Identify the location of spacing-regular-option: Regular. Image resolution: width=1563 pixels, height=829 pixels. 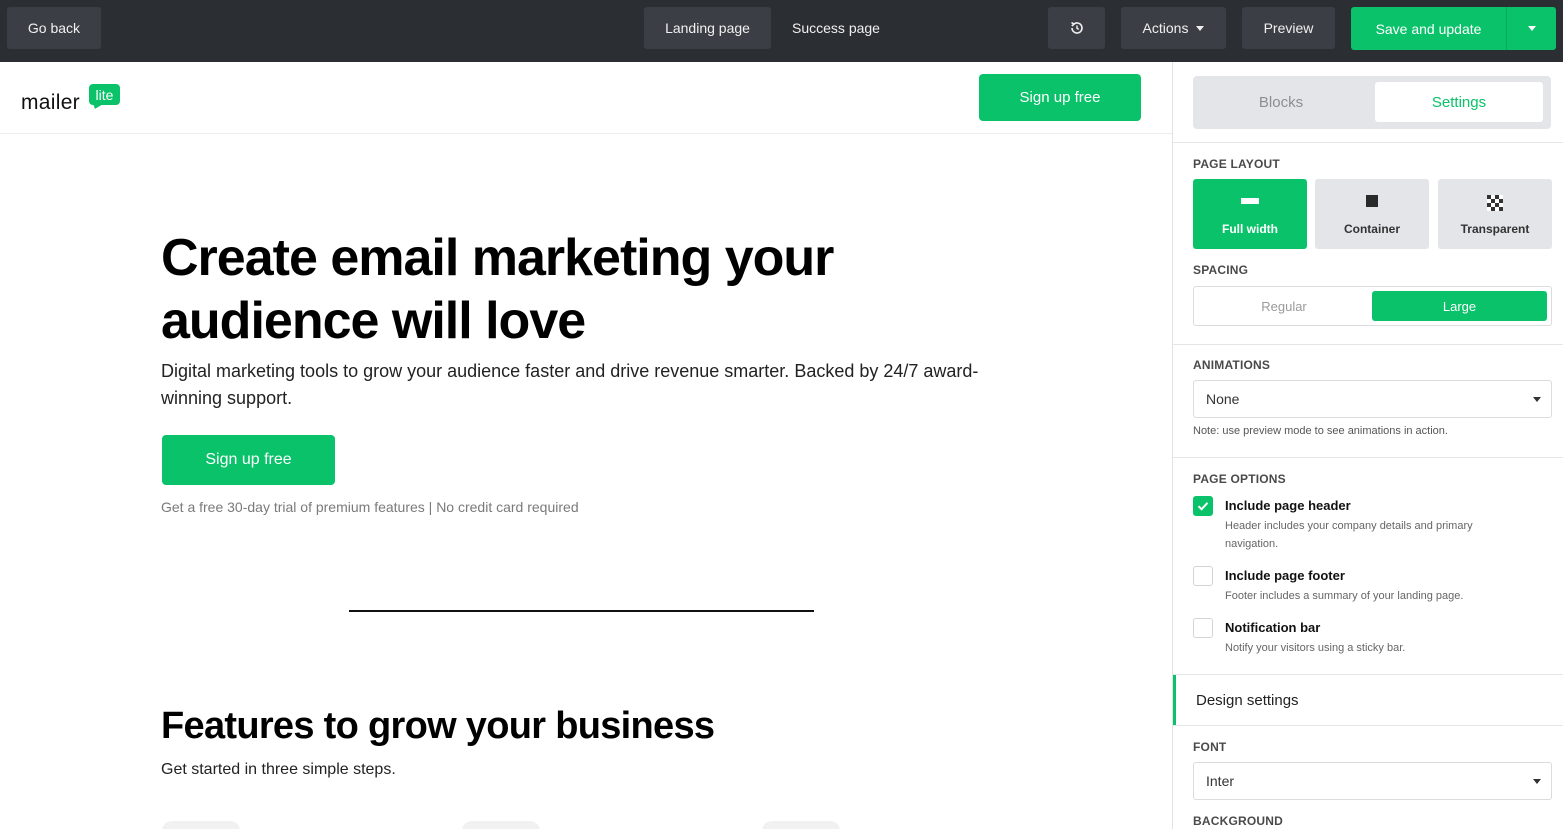
(1284, 306).